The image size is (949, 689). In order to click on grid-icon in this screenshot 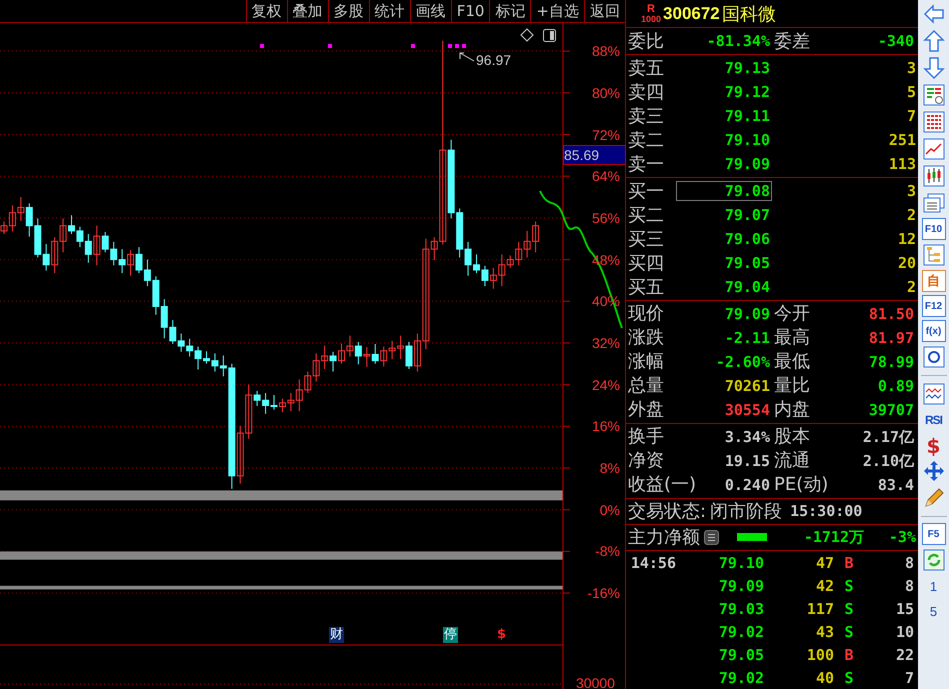, I will do `click(934, 122)`.